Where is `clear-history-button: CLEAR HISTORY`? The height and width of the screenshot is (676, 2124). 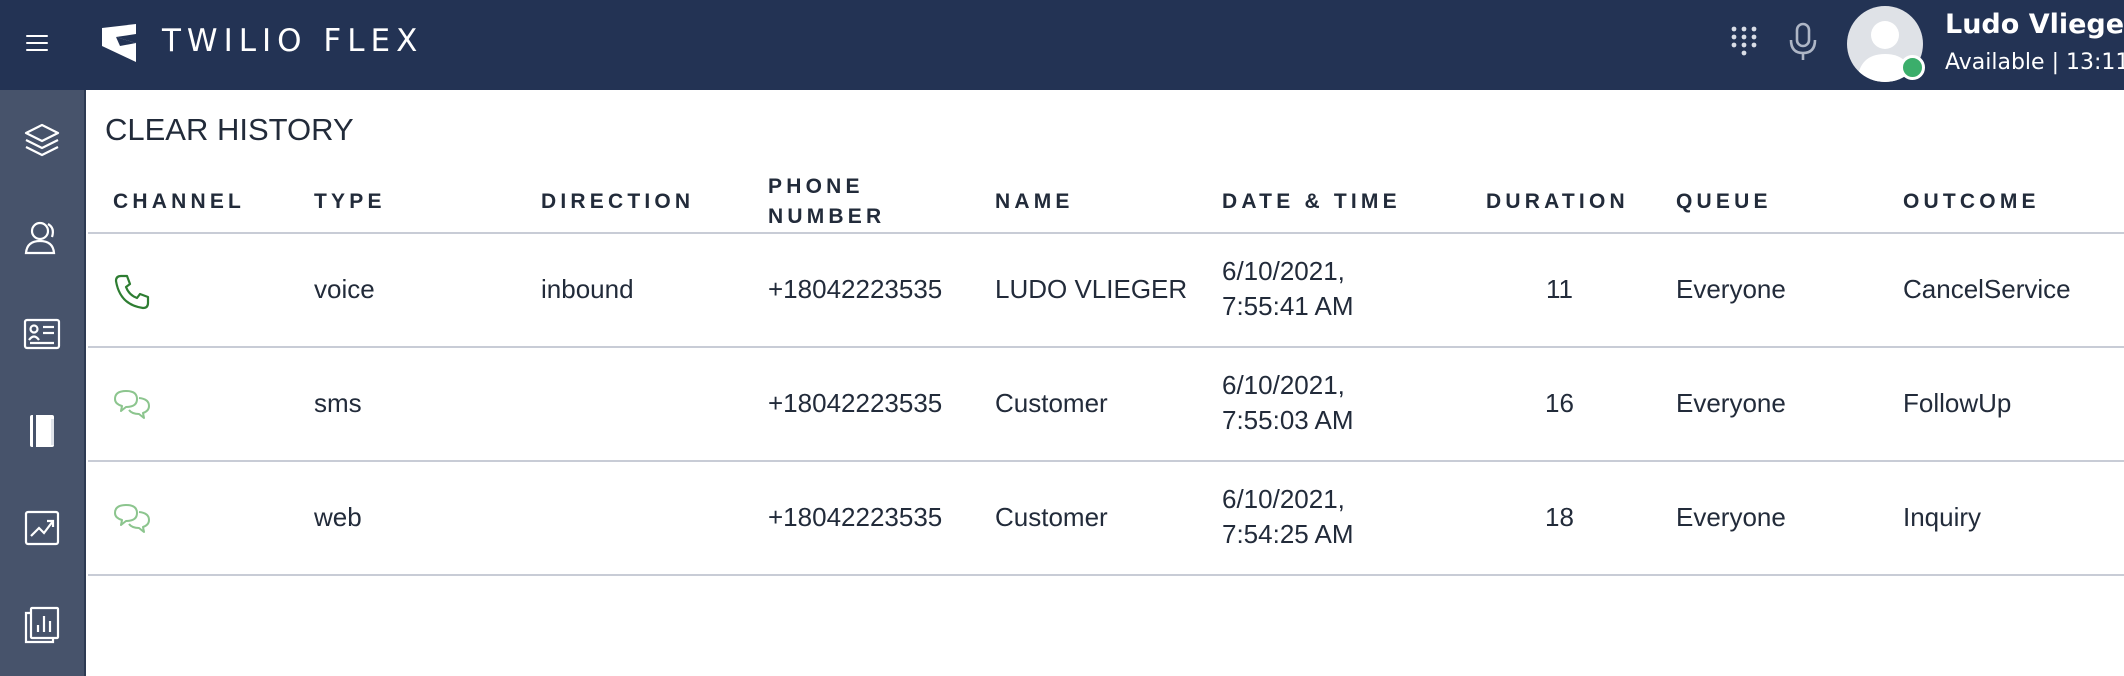
clear-history-button: CLEAR HISTORY is located at coordinates (229, 130).